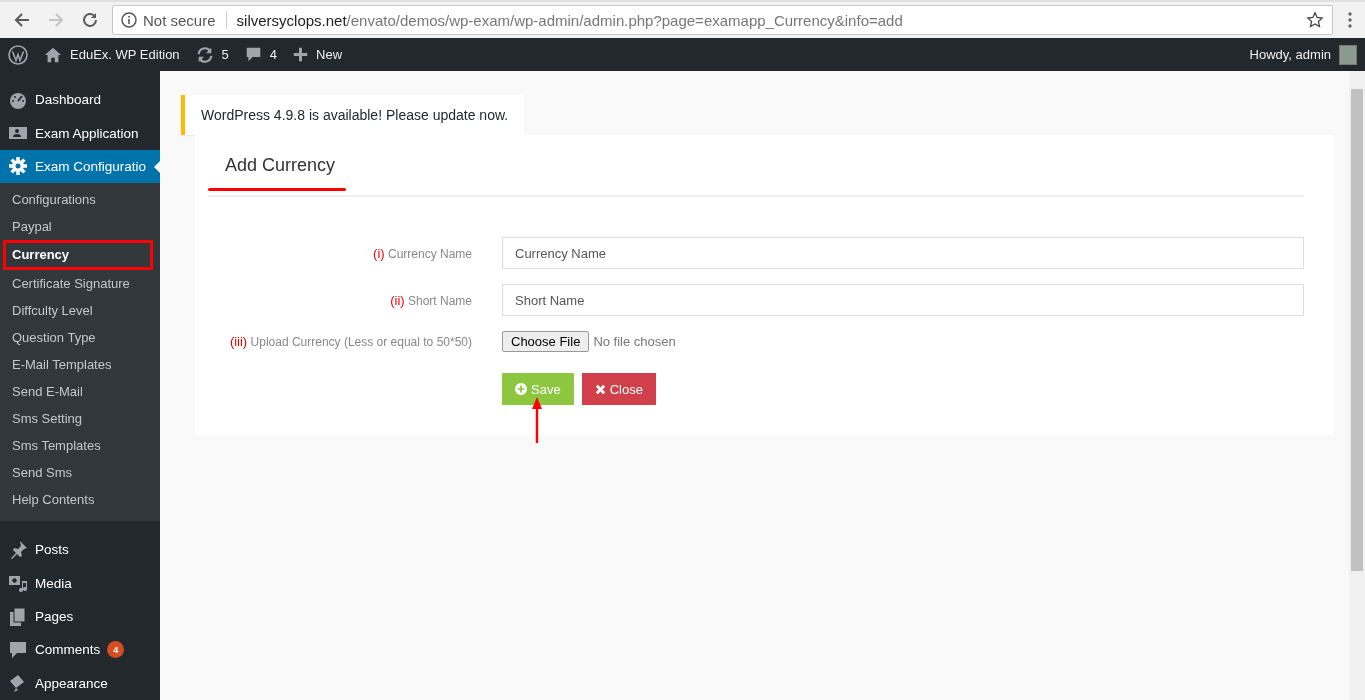  What do you see at coordinates (77, 311) in the screenshot?
I see `submenu-item: Diffculty Level` at bounding box center [77, 311].